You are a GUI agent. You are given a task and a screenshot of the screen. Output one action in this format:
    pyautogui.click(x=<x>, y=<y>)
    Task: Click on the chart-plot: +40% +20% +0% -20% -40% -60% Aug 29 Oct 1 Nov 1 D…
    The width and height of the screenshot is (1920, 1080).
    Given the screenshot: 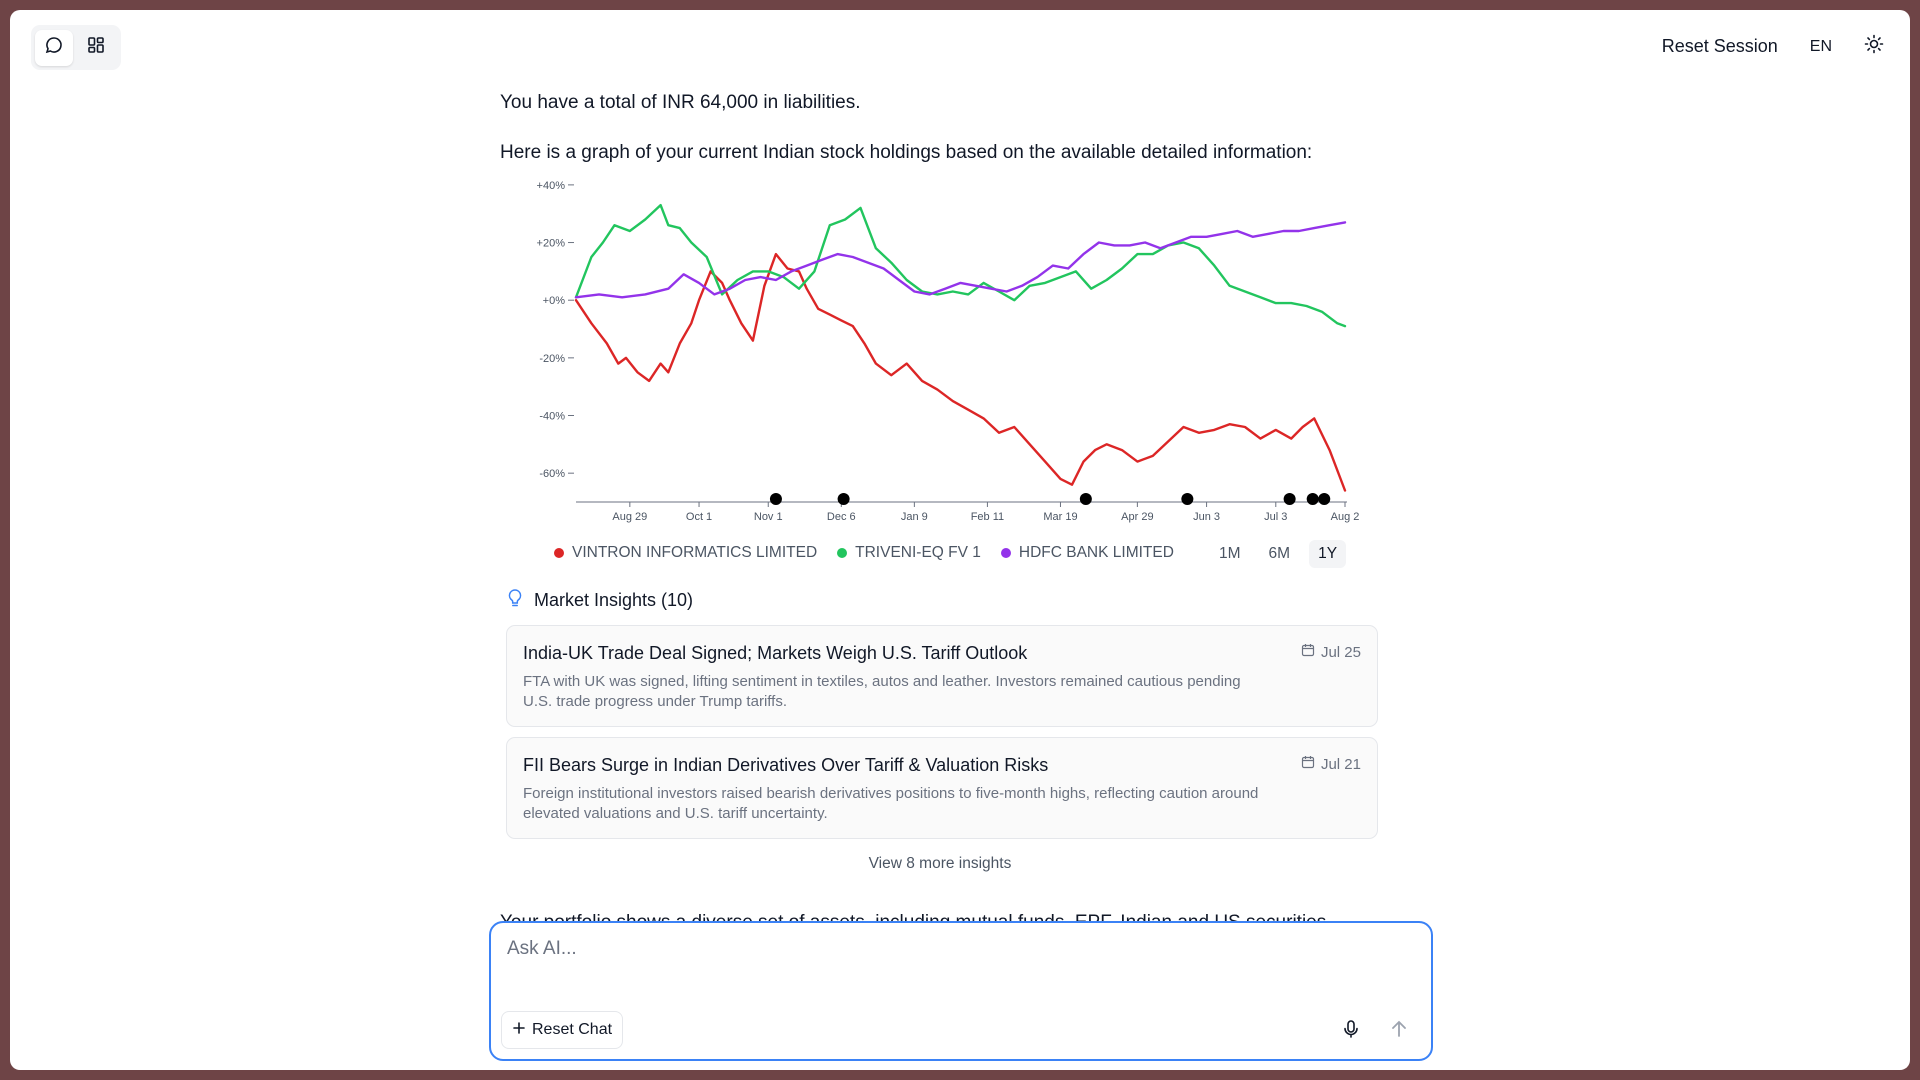 What is the action you would take?
    pyautogui.click(x=948, y=351)
    